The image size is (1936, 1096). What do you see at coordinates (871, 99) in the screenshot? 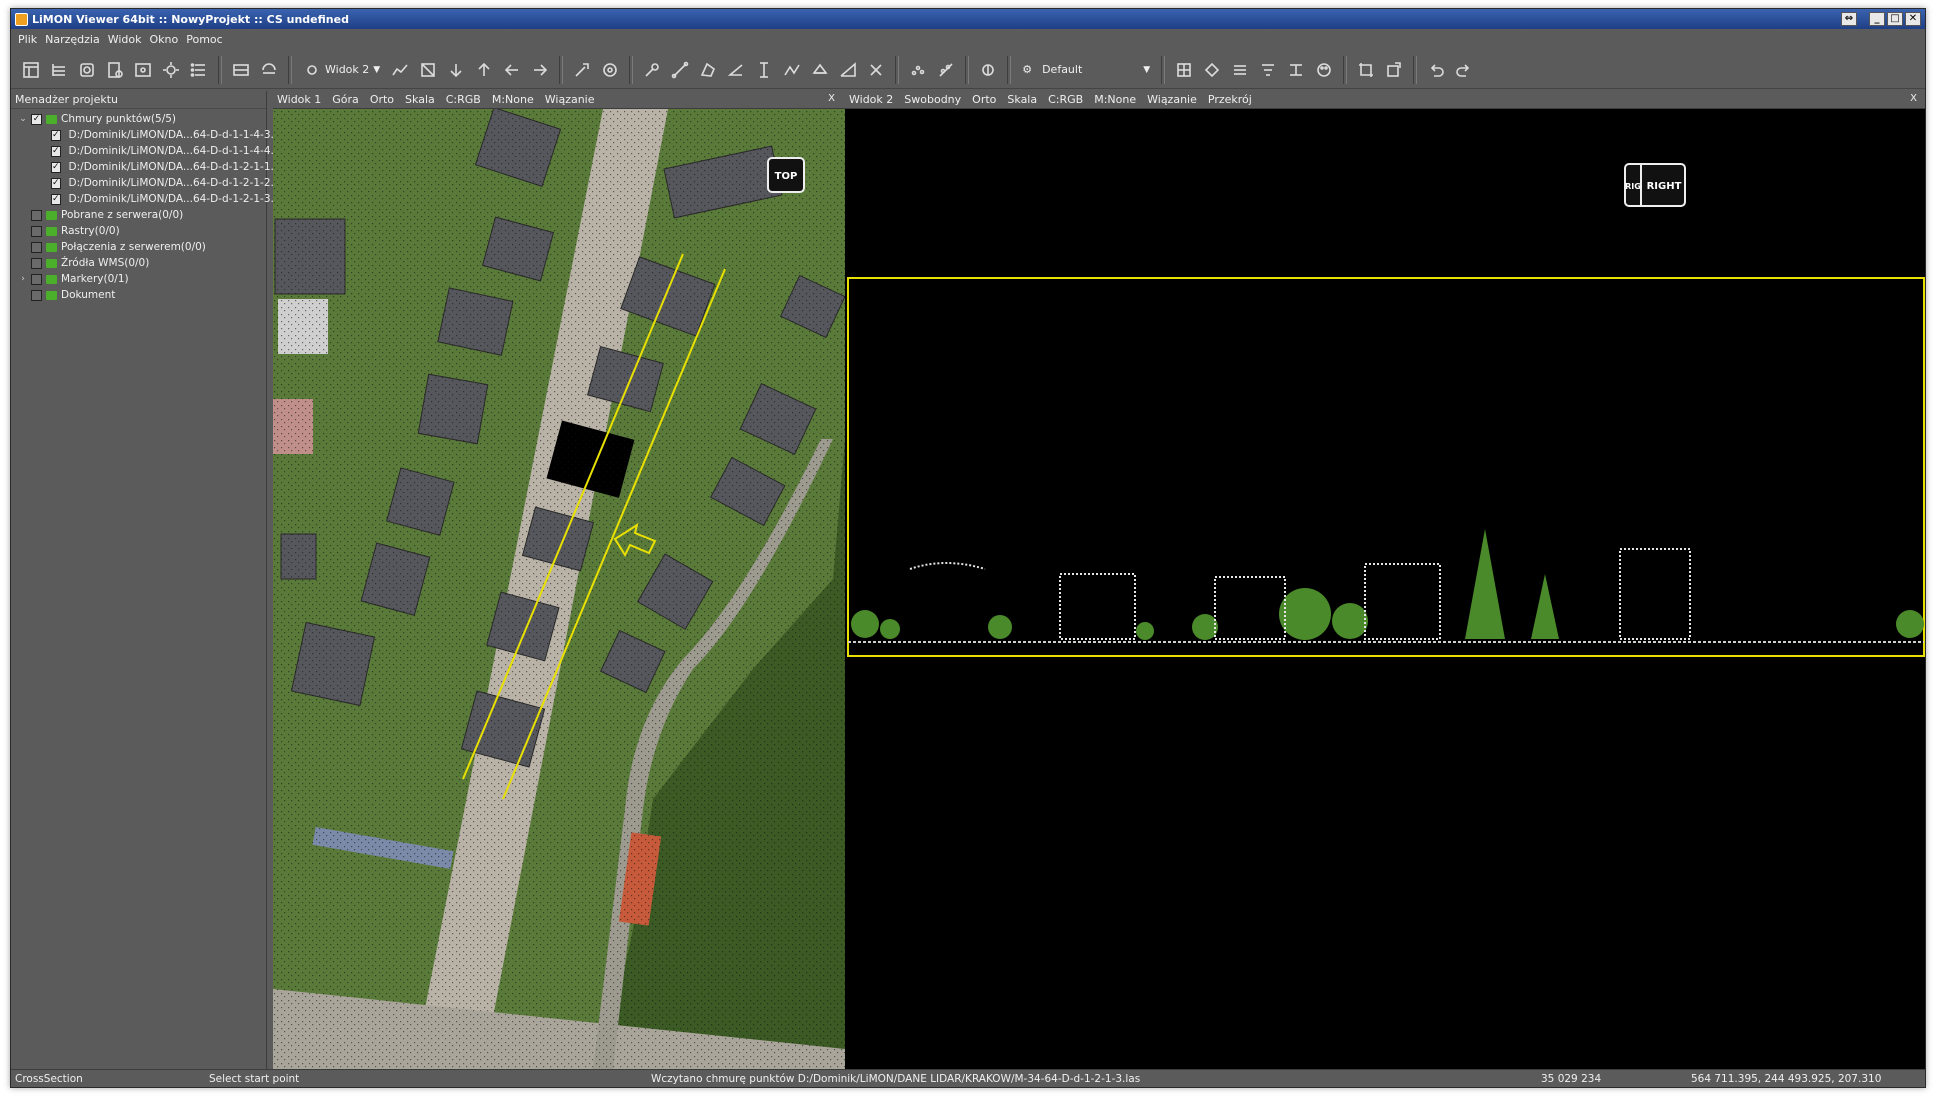
I see `view-2-title: Widok 2` at bounding box center [871, 99].